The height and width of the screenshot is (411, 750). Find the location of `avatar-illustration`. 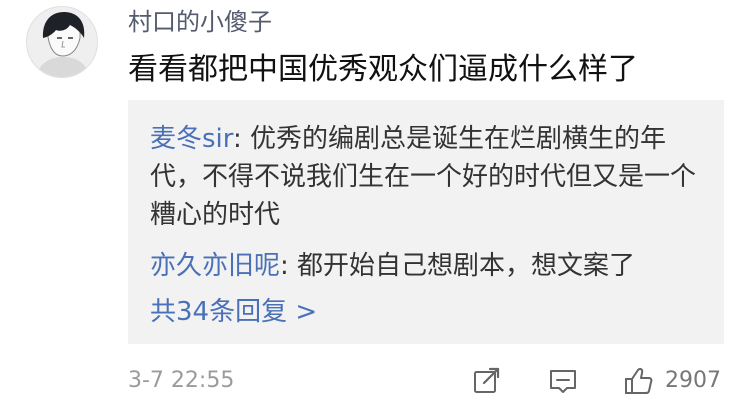

avatar-illustration is located at coordinates (62, 42).